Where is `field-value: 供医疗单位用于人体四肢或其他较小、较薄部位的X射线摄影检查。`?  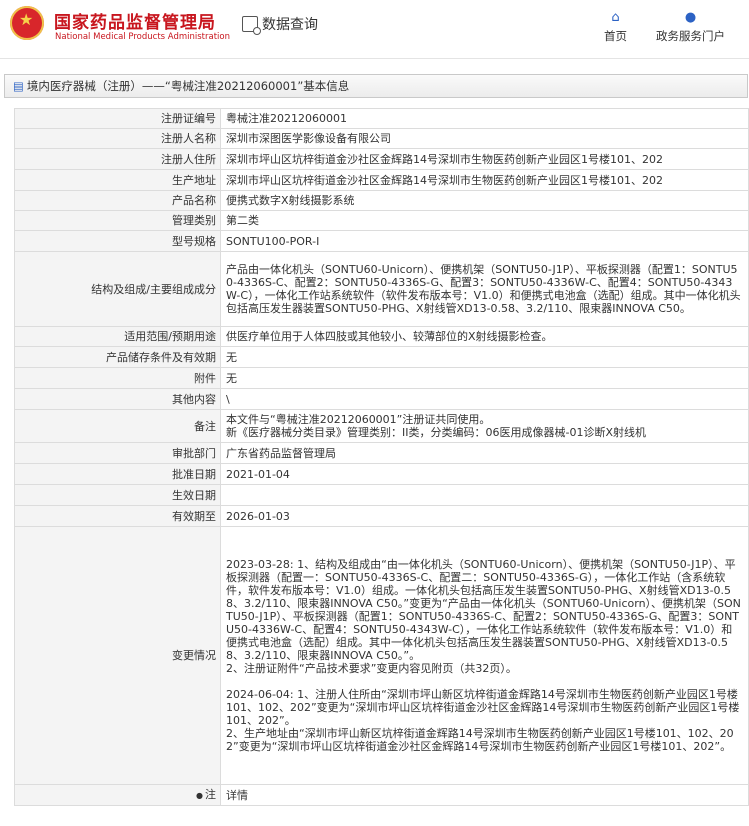 field-value: 供医疗单位用于人体四肢或其他较小、较薄部位的X射线摄影检查。 is located at coordinates (484, 336).